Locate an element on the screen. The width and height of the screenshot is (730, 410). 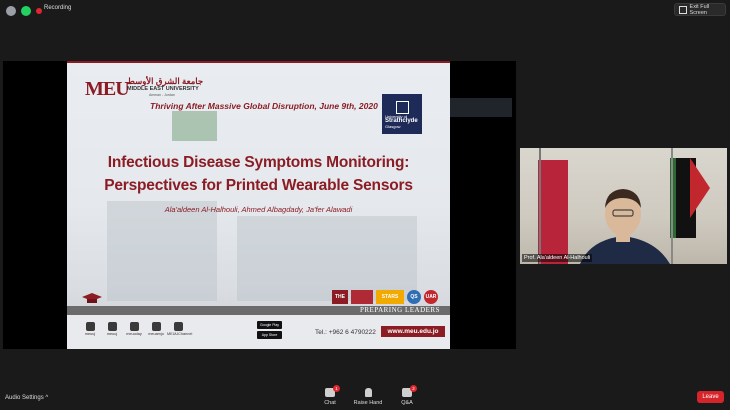
record-dot-icon is located at coordinates (39, 11).